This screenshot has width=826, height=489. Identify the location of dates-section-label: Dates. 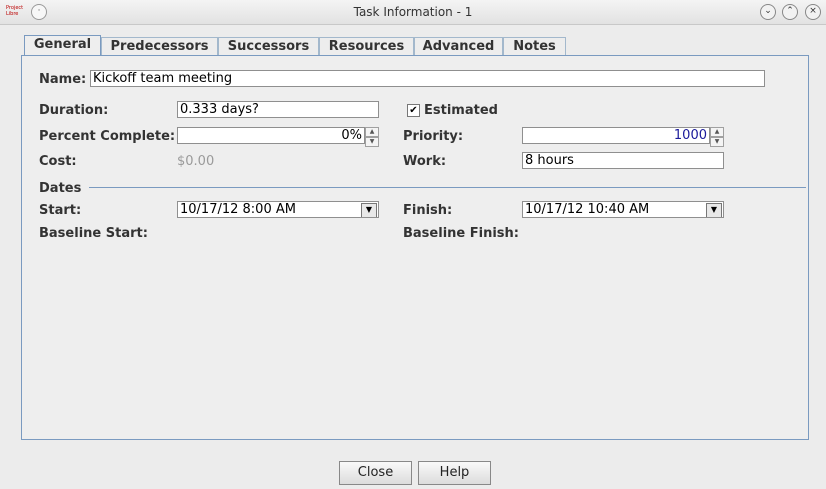
(60, 188).